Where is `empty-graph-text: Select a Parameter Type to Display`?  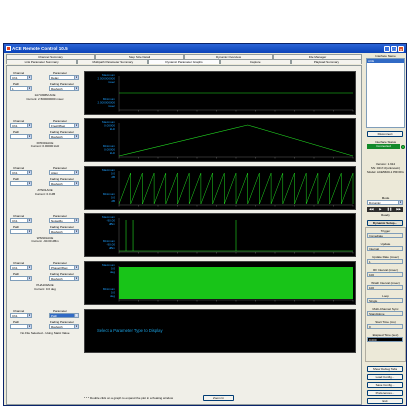 empty-graph-text: Select a Parameter Type to Display is located at coordinates (130, 330).